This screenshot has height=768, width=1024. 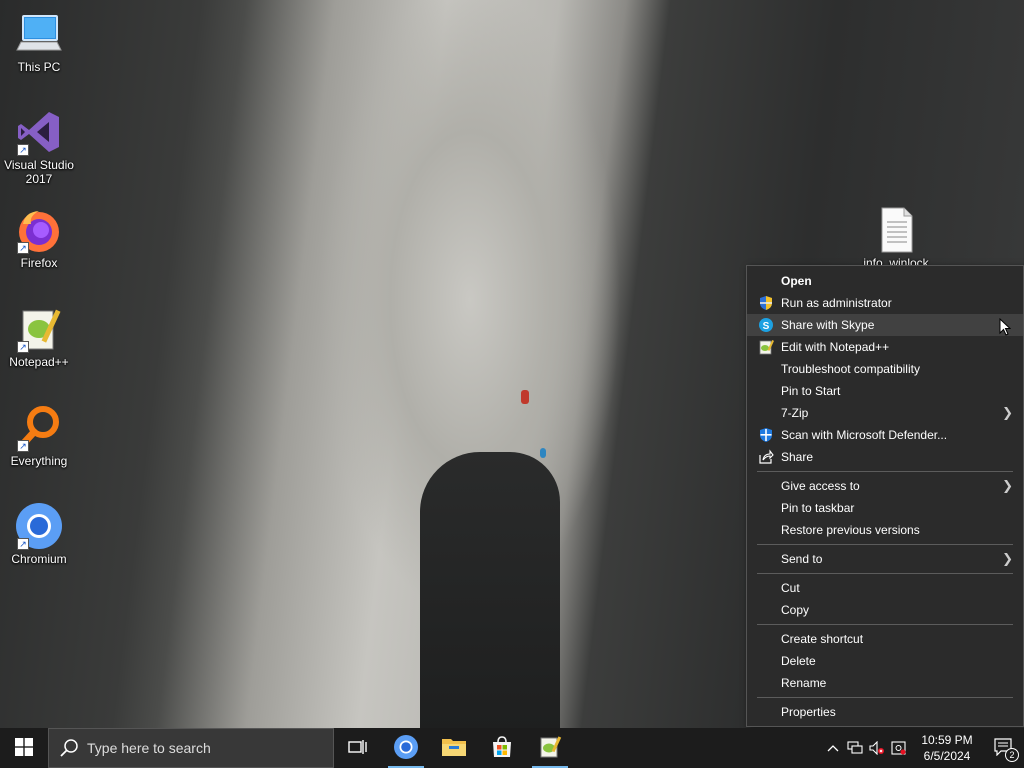 I want to click on taskbar-file-explorer, so click(x=454, y=748).